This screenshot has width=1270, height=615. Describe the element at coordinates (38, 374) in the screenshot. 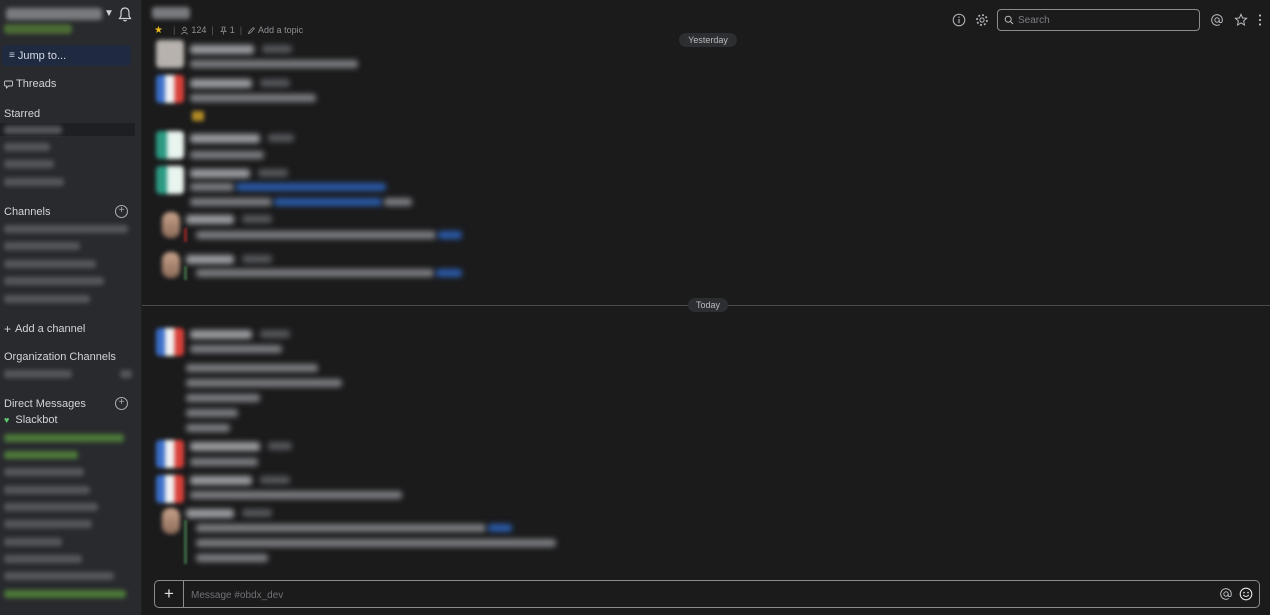

I see `sidebar-org-channel-item` at that location.